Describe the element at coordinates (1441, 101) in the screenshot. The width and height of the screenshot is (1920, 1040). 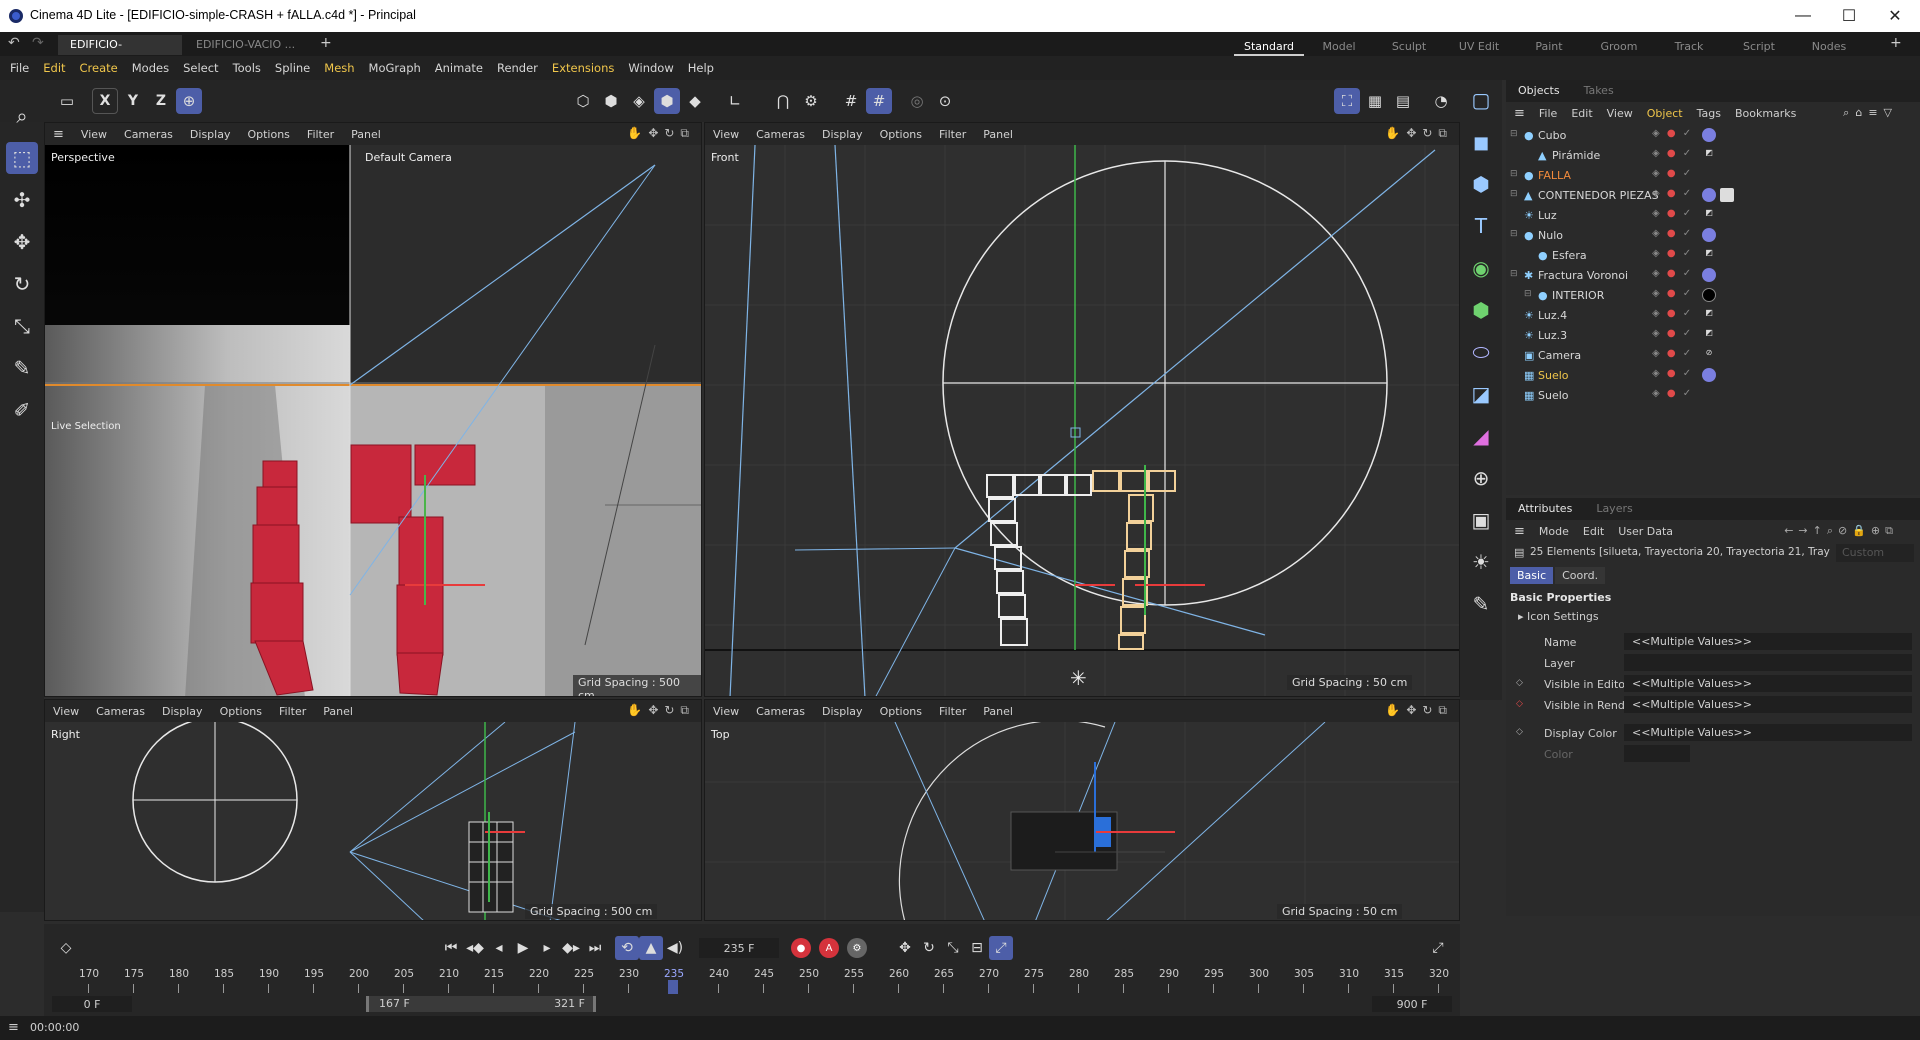
I see `search-commands-icon: ◔` at that location.